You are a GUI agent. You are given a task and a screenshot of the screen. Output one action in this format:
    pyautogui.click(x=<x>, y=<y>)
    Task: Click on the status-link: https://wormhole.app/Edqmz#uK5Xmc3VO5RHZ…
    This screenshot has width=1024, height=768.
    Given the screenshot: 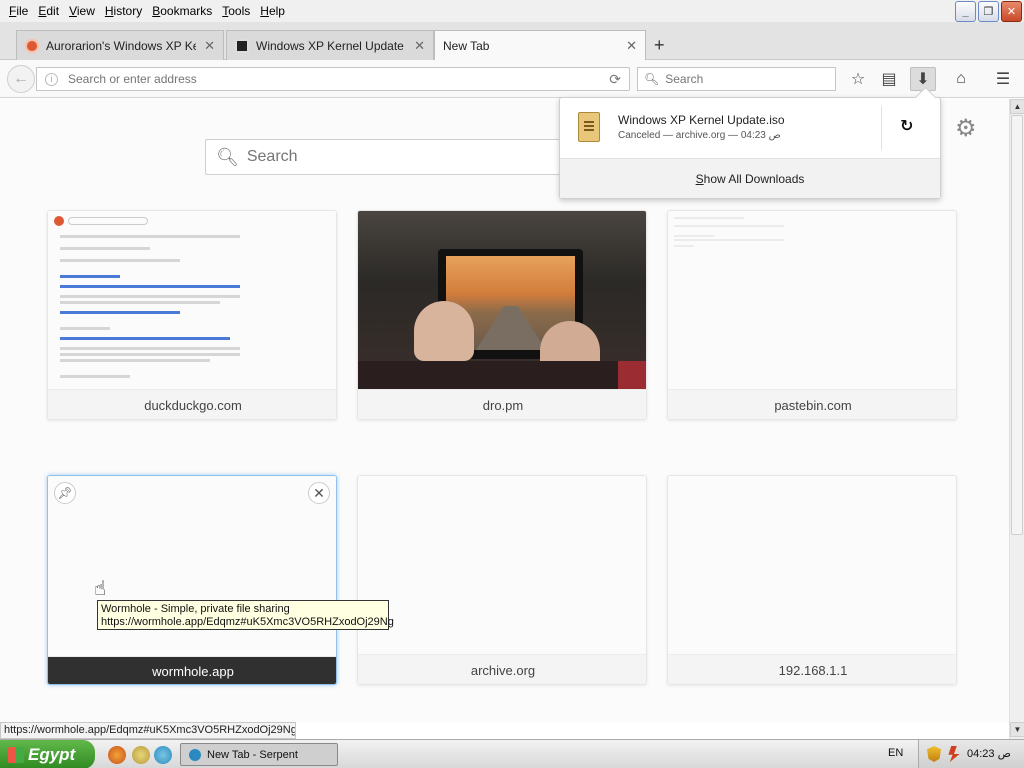 What is the action you would take?
    pyautogui.click(x=148, y=730)
    